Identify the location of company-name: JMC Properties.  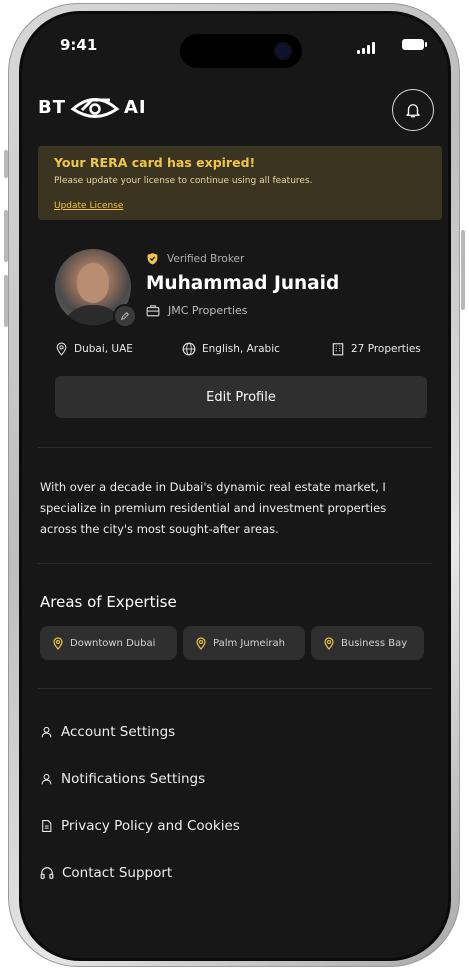
(208, 310).